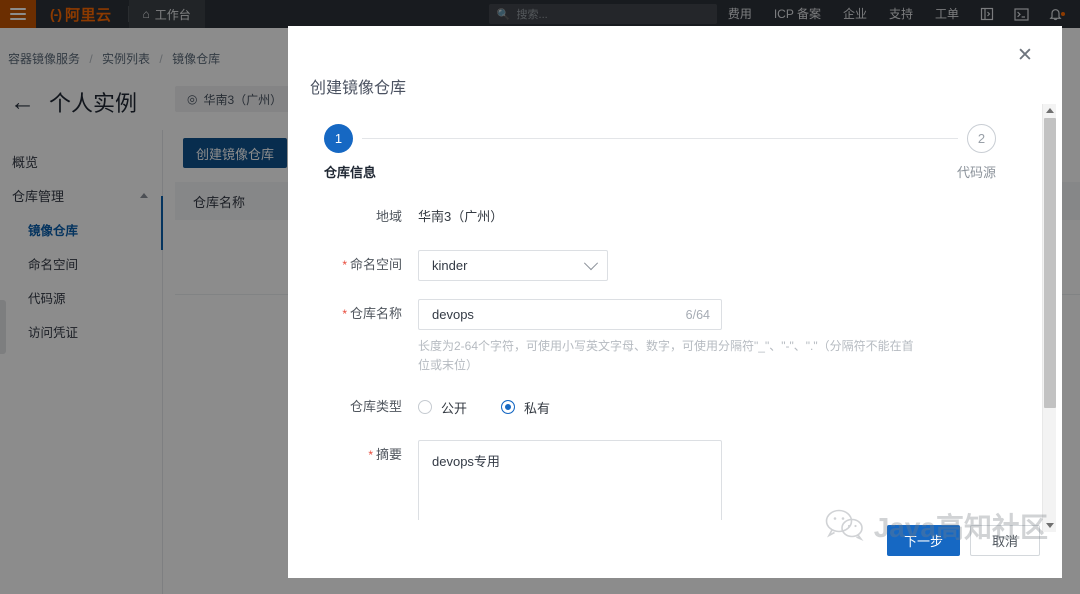 The width and height of the screenshot is (1080, 594). I want to click on chevron-down-icon, so click(591, 262).